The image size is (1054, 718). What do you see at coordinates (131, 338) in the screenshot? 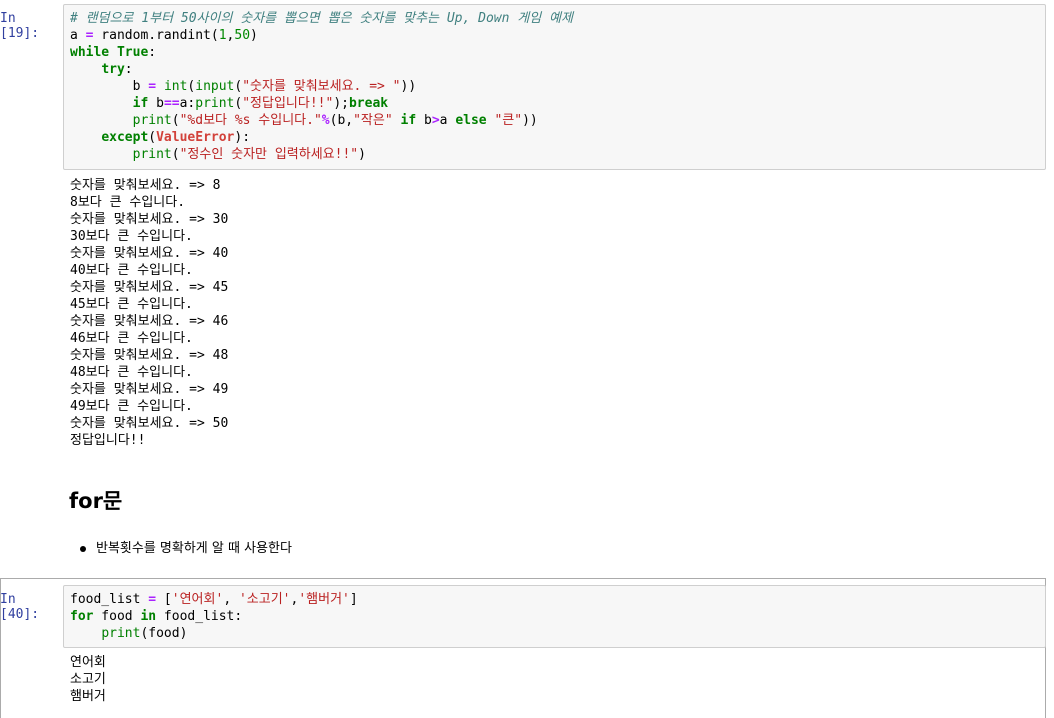
I see `output-line: 46보다 큰 수입니다.` at bounding box center [131, 338].